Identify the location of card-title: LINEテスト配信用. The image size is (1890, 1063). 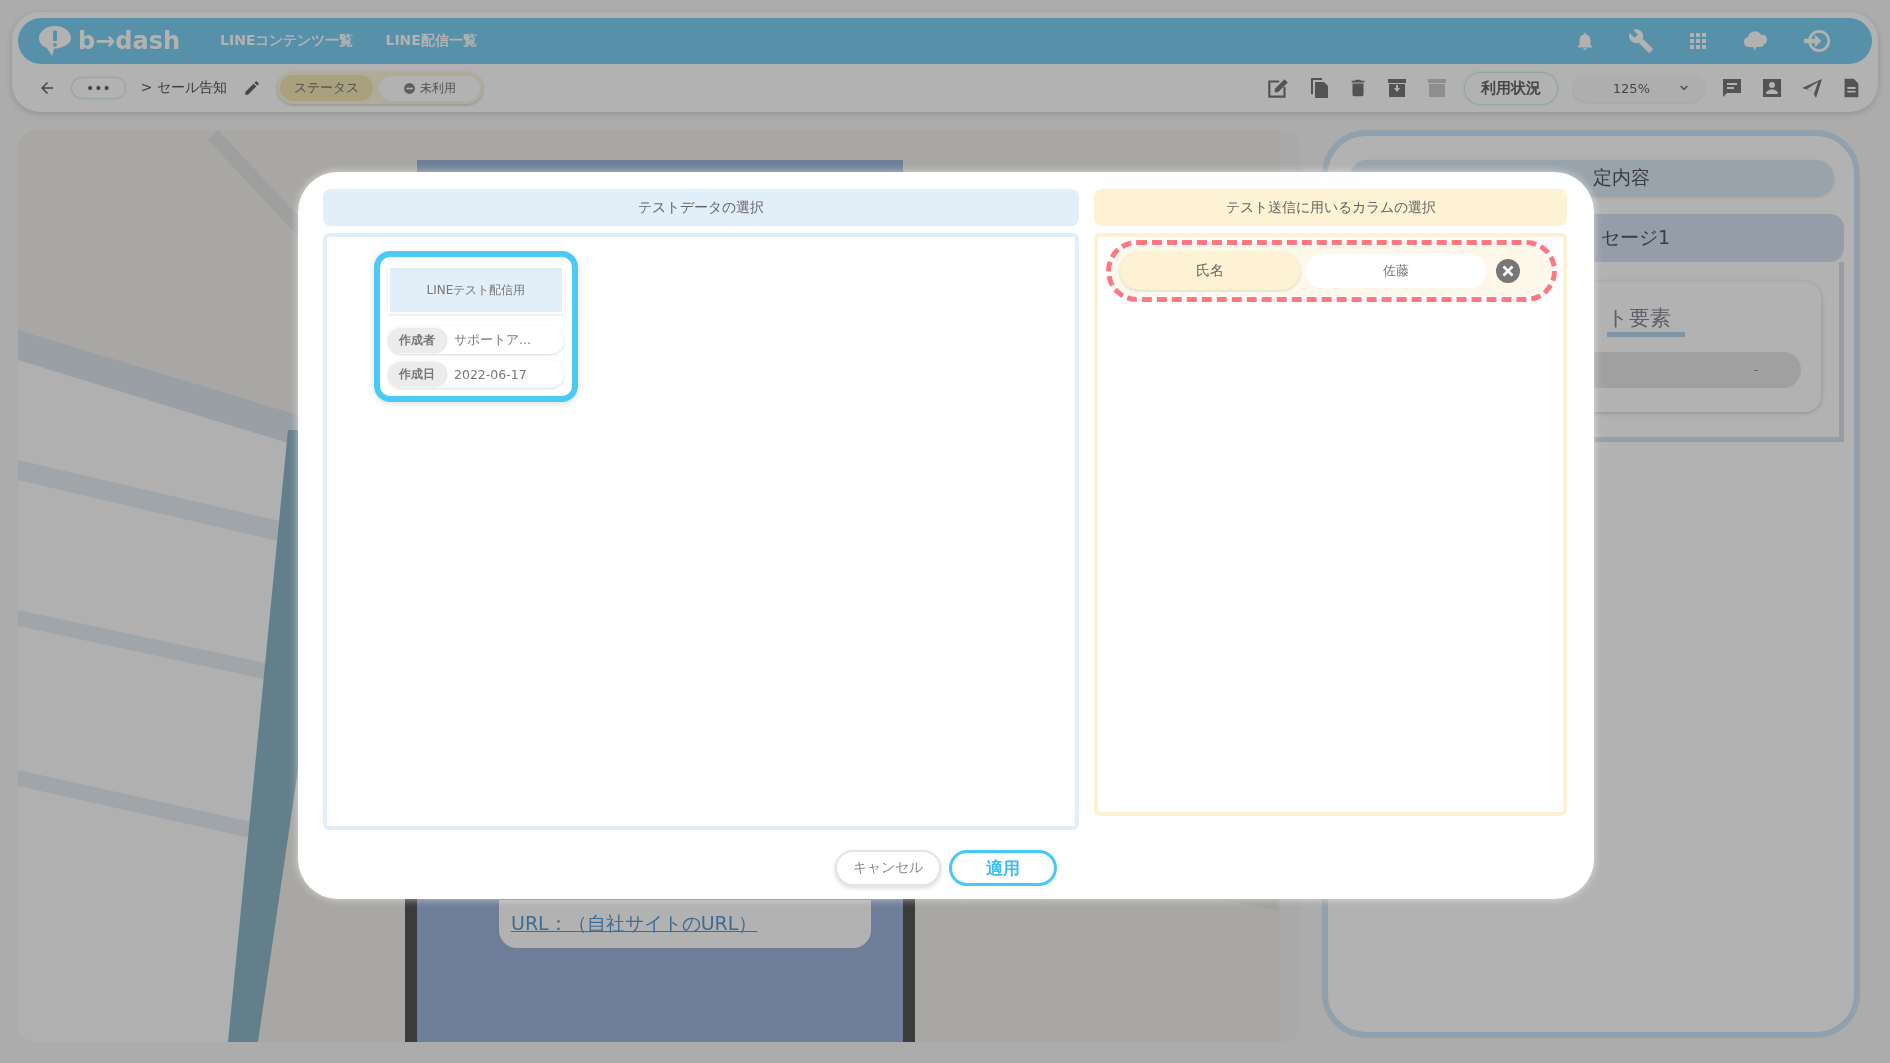
(476, 290).